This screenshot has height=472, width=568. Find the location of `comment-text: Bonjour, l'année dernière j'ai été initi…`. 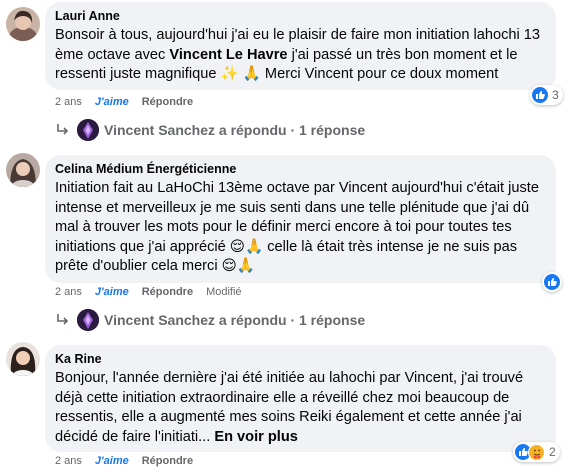

comment-text: Bonjour, l'année dernière j'ai été initi… is located at coordinates (300, 408).